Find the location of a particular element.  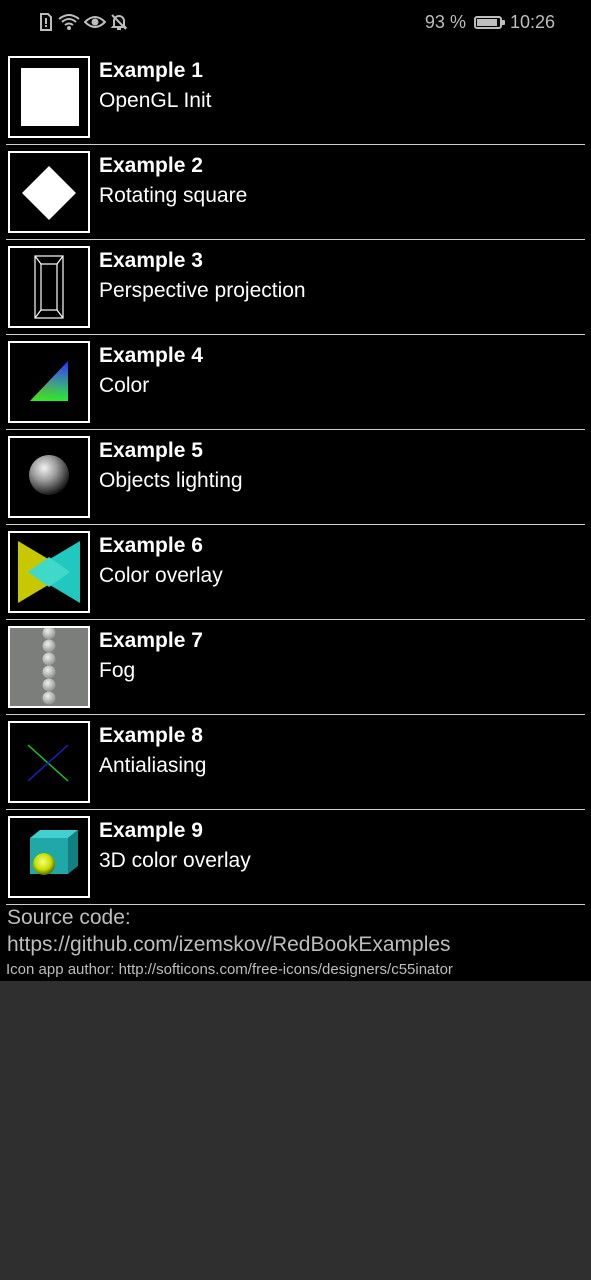

lit-sphere-icon is located at coordinates (49, 477).